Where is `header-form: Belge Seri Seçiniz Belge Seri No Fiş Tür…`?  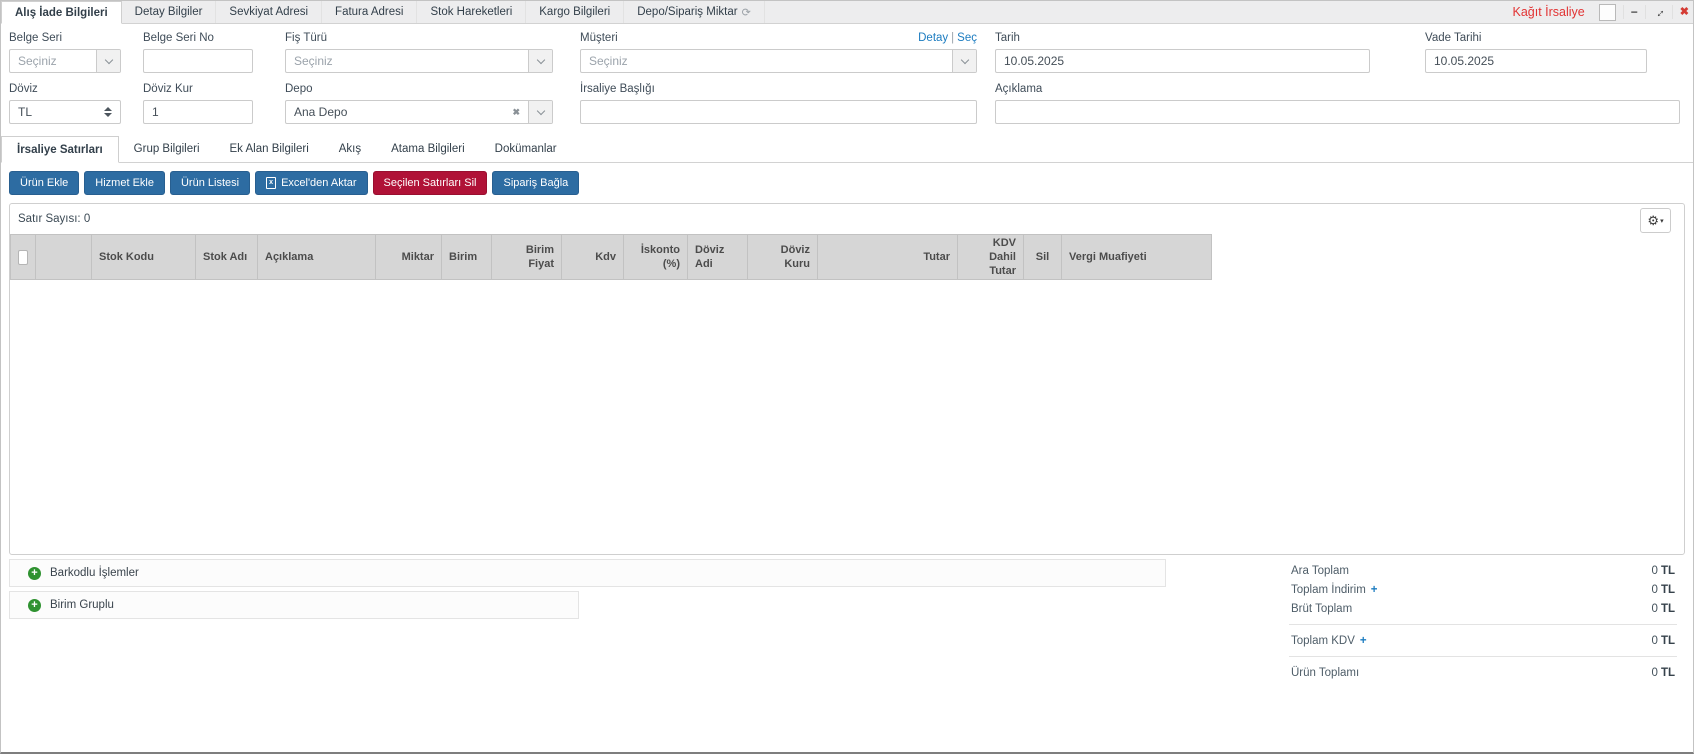
header-form: Belge Seri Seçiniz Belge Seri No Fiş Tür… is located at coordinates (847, 79).